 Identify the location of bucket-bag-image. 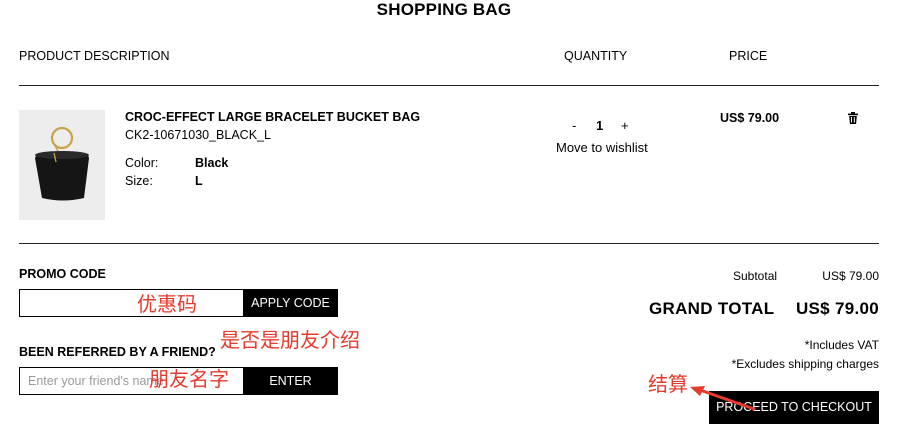
(62, 163).